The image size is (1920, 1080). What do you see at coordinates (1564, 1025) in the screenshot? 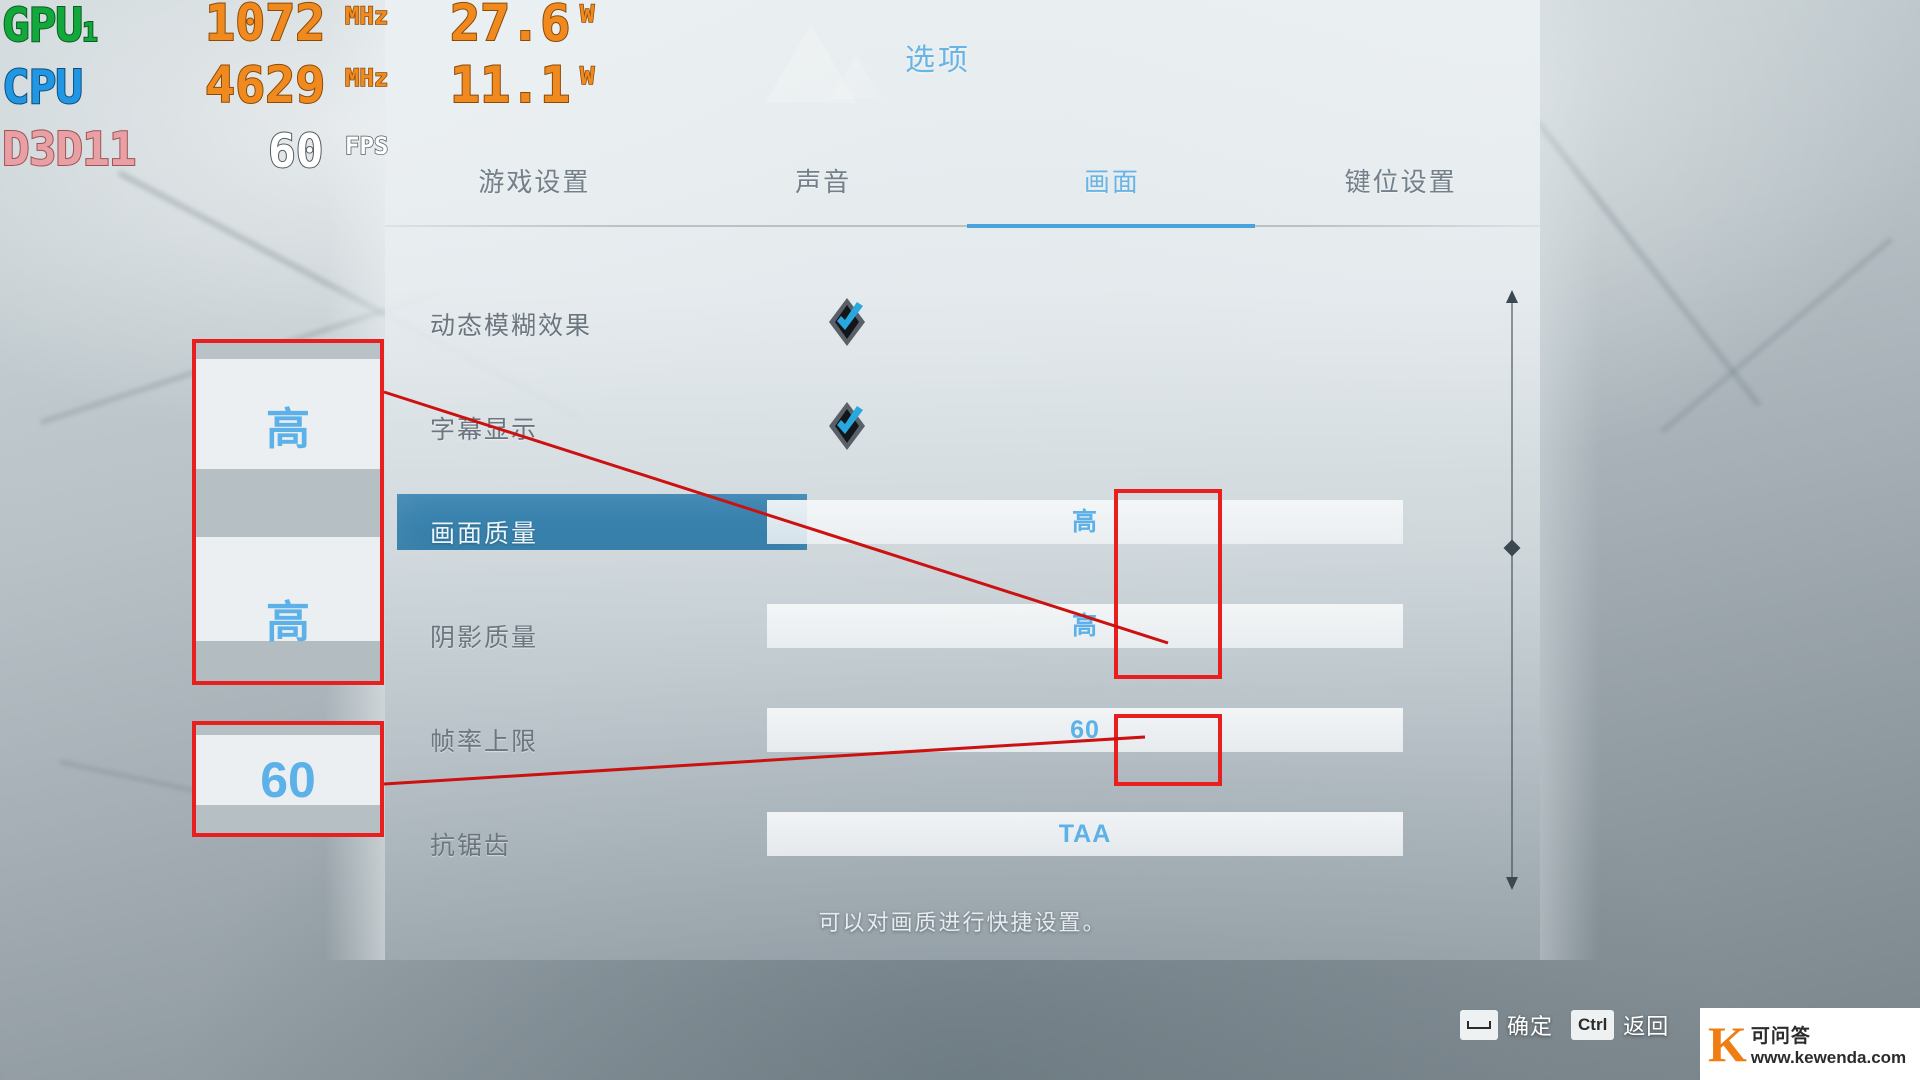
I see `footer-hints: 确定 Ctrl 返回` at bounding box center [1564, 1025].